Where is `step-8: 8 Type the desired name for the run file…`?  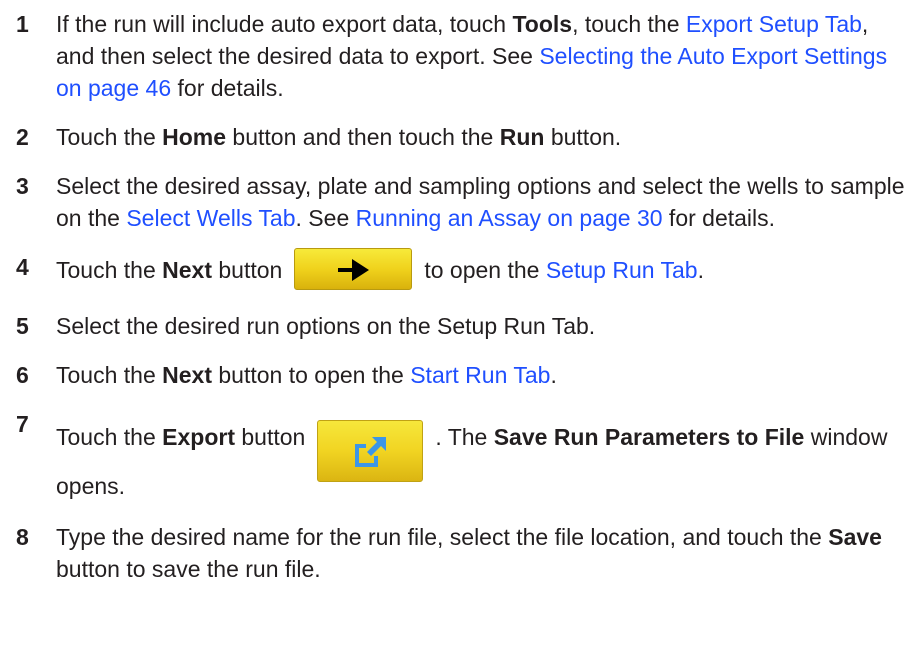 step-8: 8 Type the desired name for the run file… is located at coordinates (453, 553).